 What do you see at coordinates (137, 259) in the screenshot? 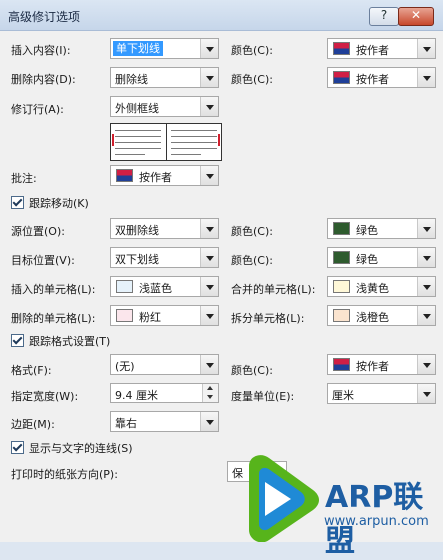
I see `moved-to-value: 双下划线` at bounding box center [137, 259].